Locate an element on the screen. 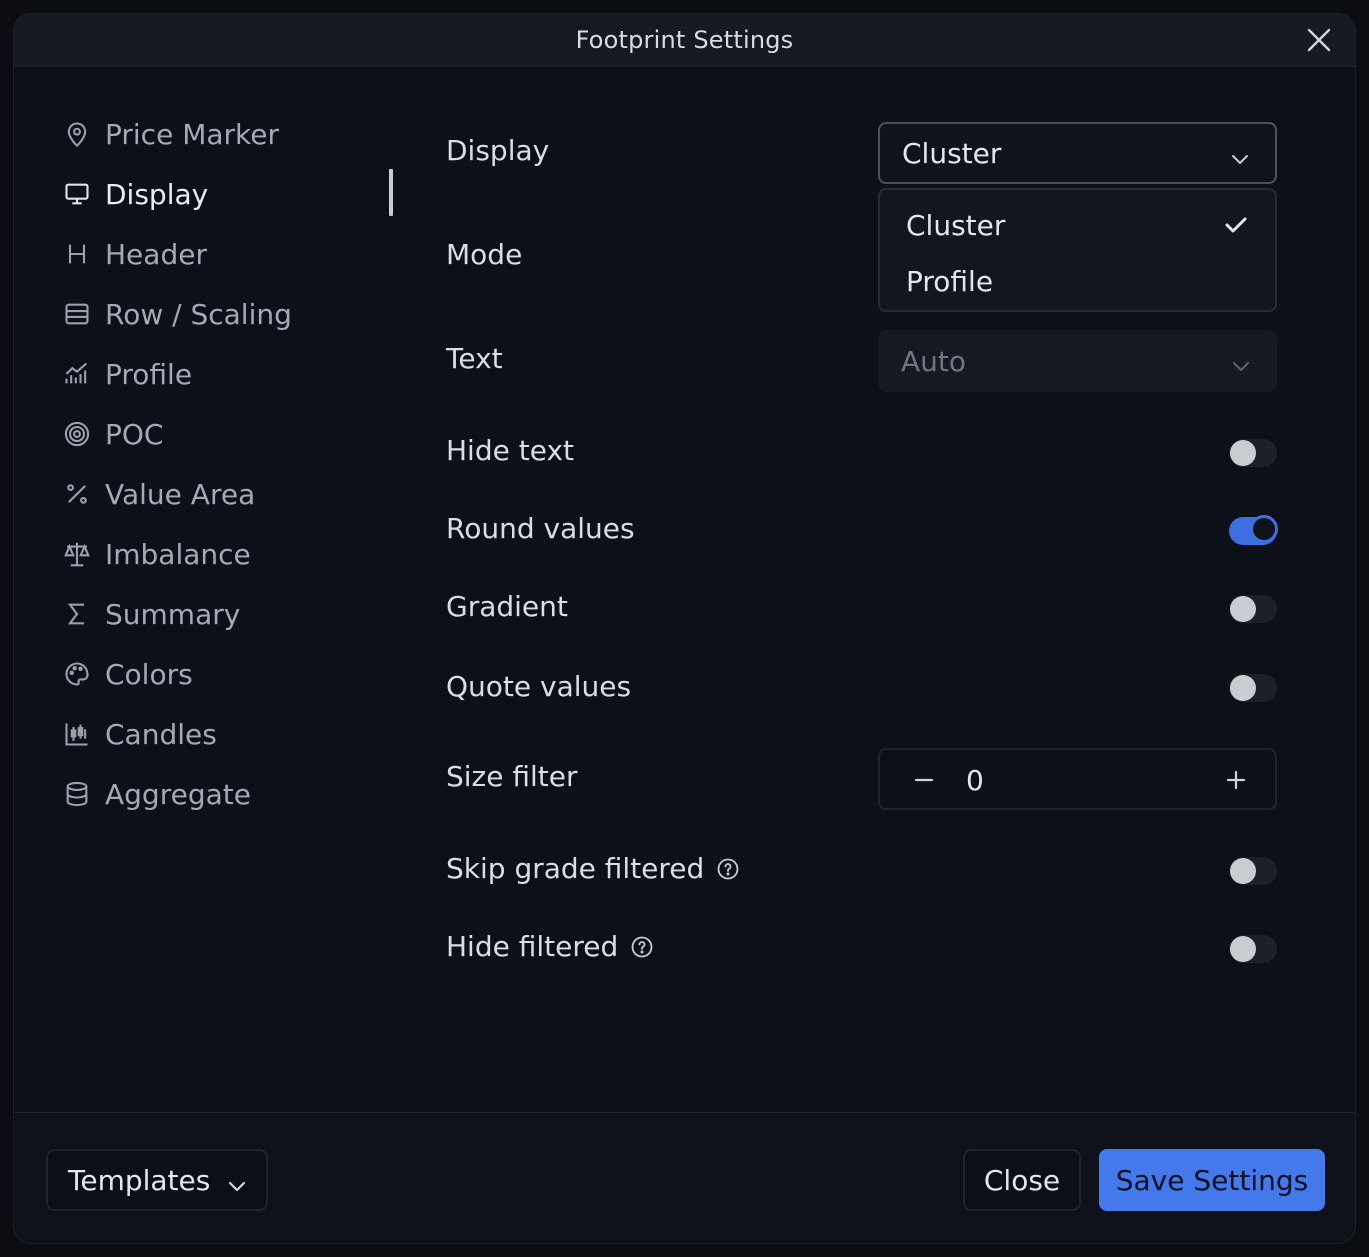 The height and width of the screenshot is (1257, 1369). dropdown-option-cluster: Cluster is located at coordinates (1080, 225).